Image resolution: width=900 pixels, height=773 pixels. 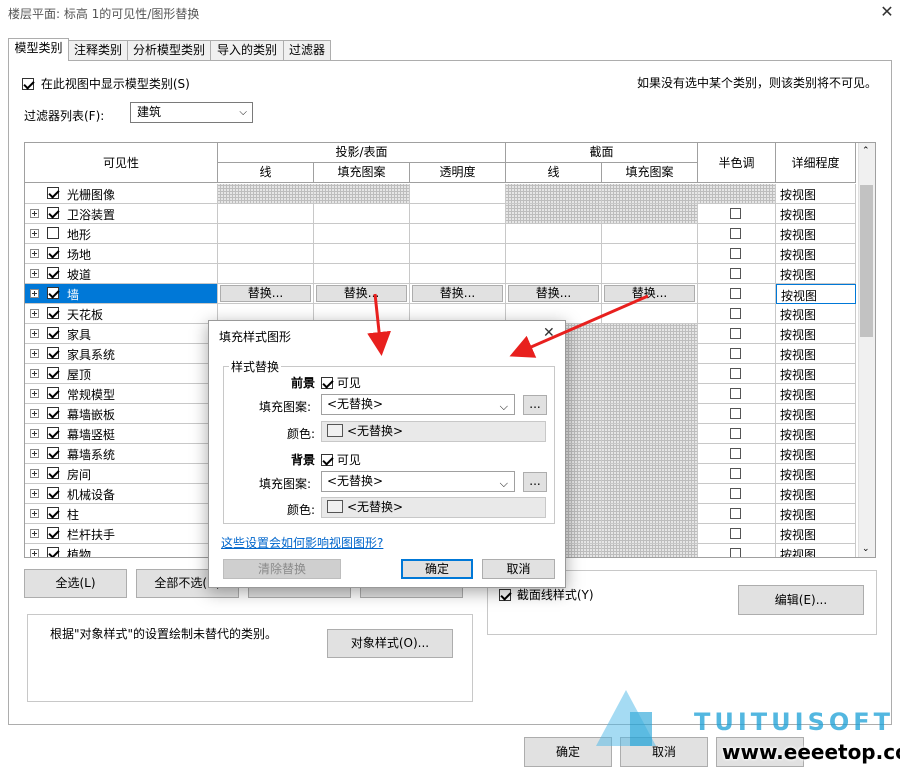 What do you see at coordinates (282, 569) in the screenshot?
I see `clear-override-button: 清除替换` at bounding box center [282, 569].